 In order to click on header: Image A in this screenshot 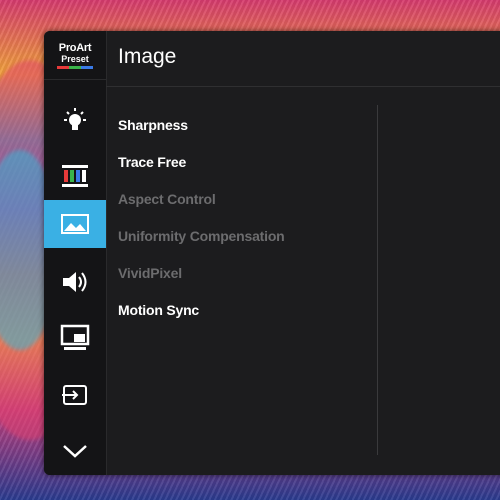, I will do `click(303, 59)`.